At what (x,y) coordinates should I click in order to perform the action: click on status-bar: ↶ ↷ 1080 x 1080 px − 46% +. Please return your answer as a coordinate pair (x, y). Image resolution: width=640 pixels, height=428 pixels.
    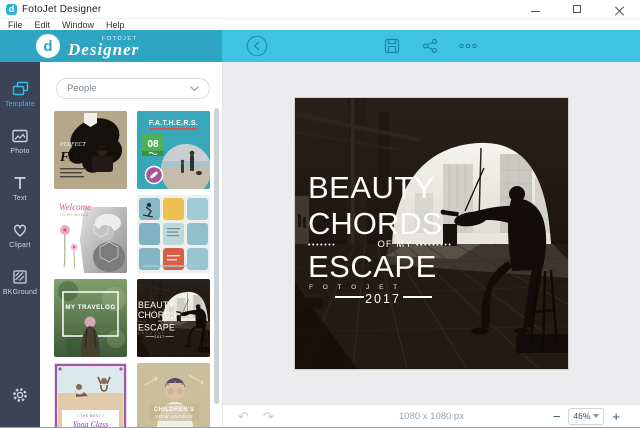
    Looking at the image, I should click on (431, 415).